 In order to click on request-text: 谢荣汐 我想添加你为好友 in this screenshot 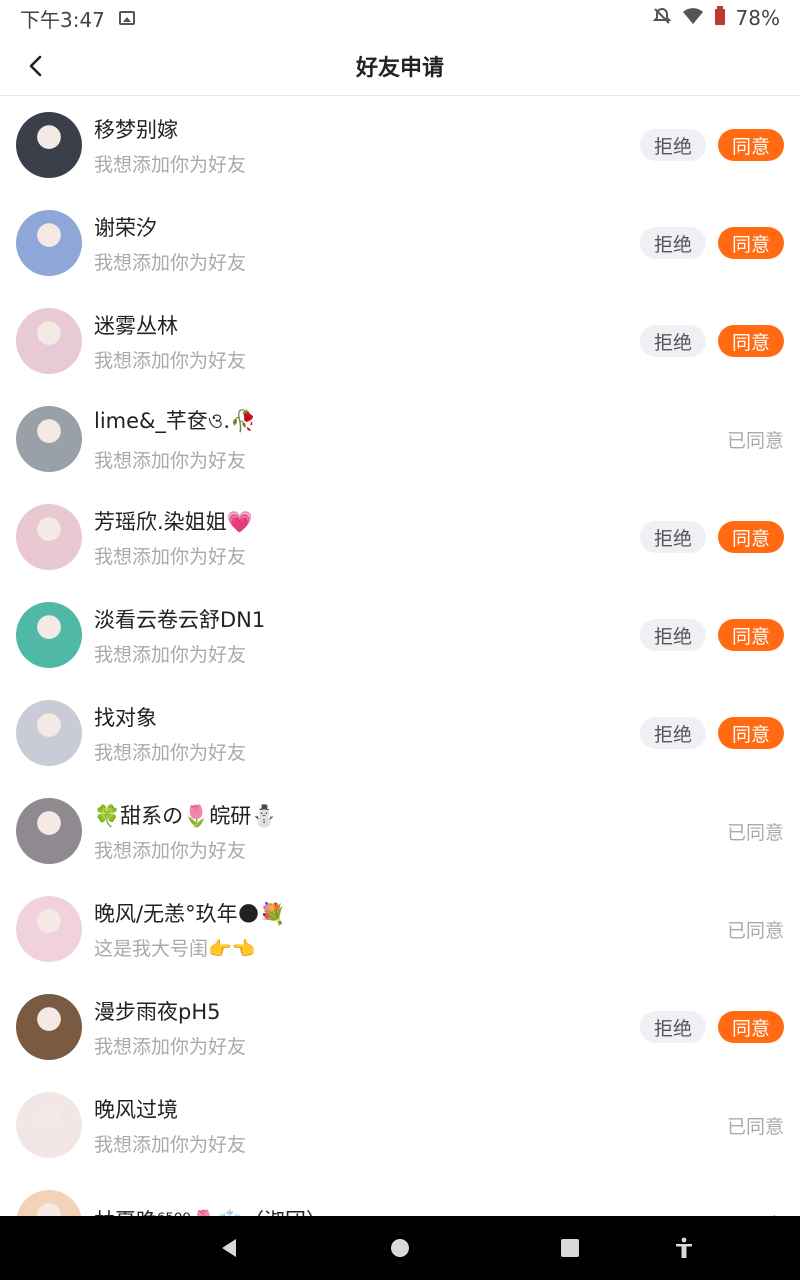, I will do `click(367, 243)`.